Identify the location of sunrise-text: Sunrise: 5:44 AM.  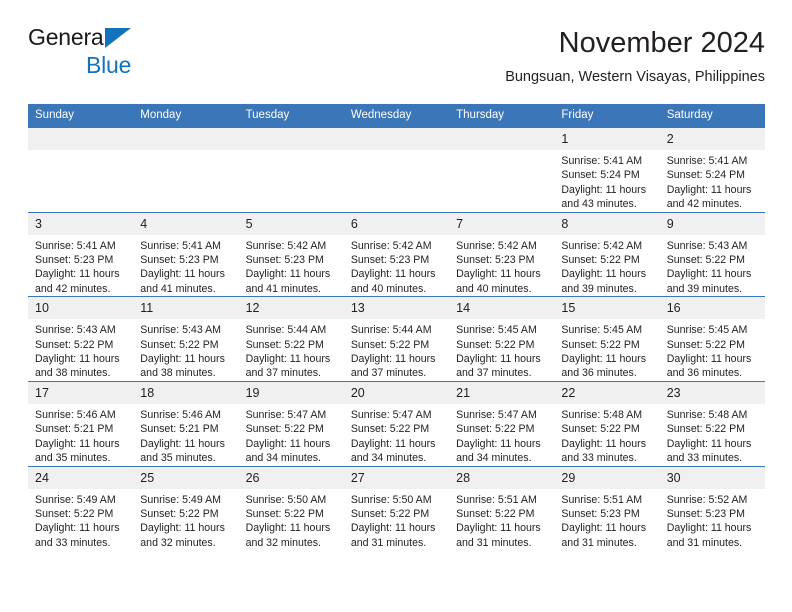
(391, 330).